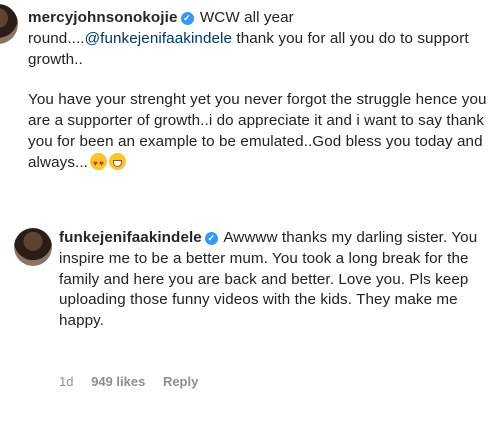  Describe the element at coordinates (118, 381) in the screenshot. I see `reply-likes-count: 949 likes` at that location.